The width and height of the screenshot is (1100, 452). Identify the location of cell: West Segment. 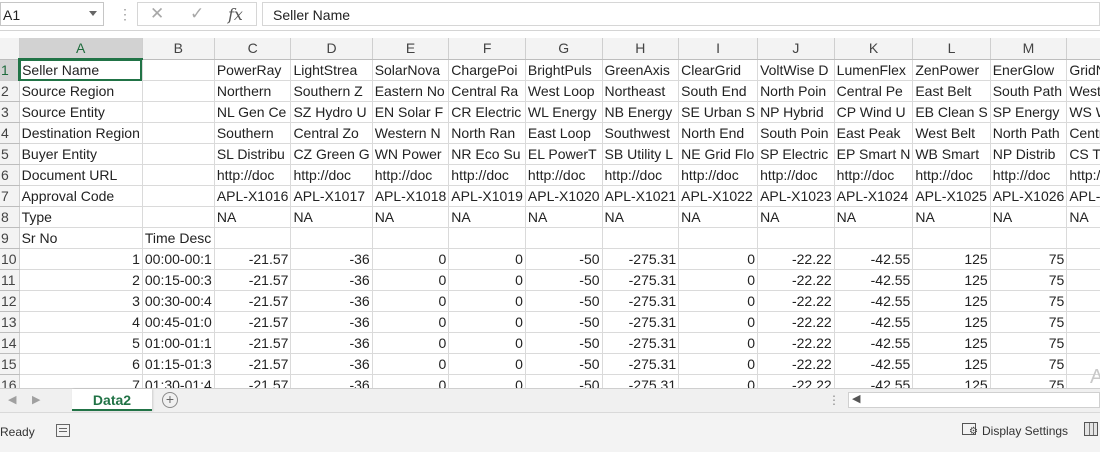
(1083, 91).